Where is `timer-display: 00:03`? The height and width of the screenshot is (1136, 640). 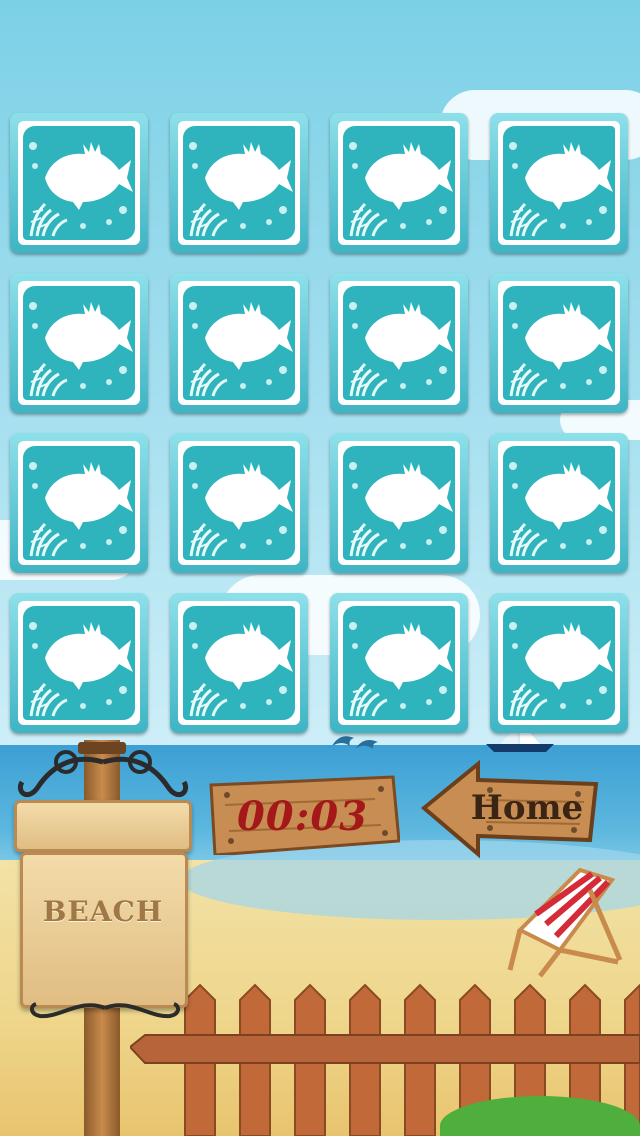
timer-display: 00:03 is located at coordinates (302, 816).